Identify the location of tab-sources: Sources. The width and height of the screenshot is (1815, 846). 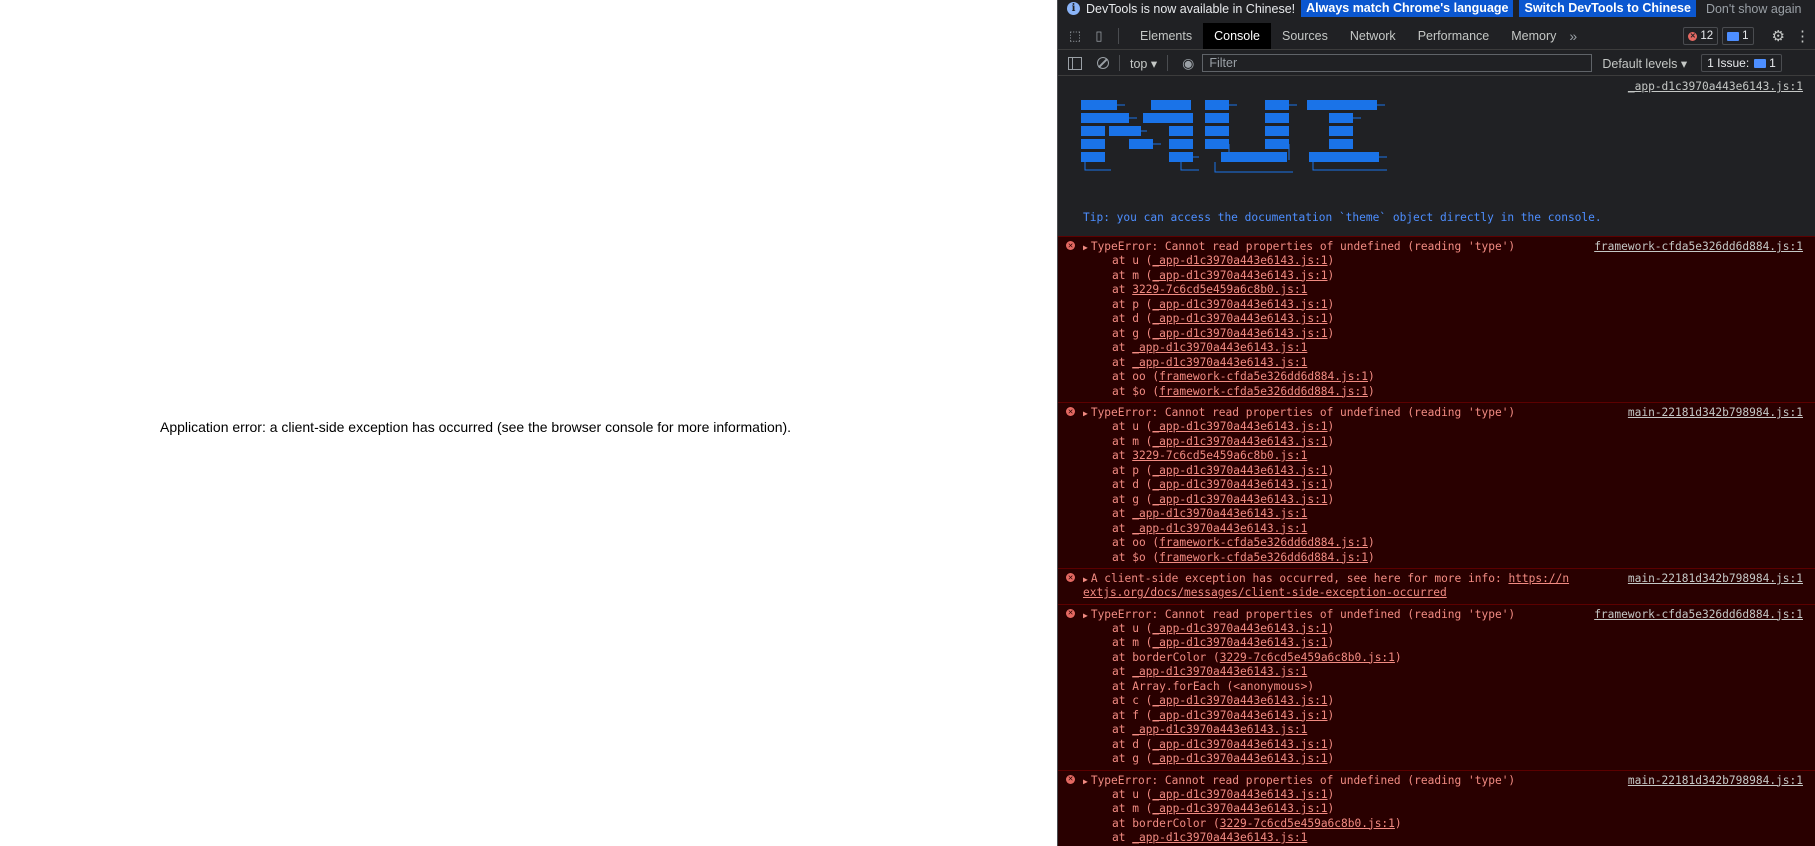
(1305, 36).